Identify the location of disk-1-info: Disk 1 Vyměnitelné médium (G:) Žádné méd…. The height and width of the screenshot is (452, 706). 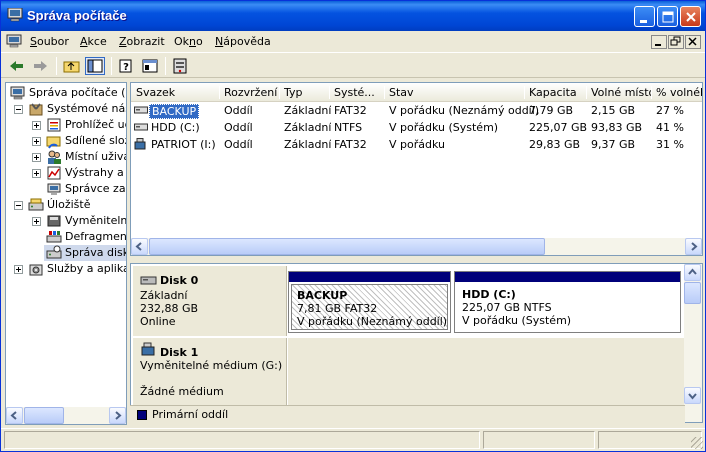
(210, 374).